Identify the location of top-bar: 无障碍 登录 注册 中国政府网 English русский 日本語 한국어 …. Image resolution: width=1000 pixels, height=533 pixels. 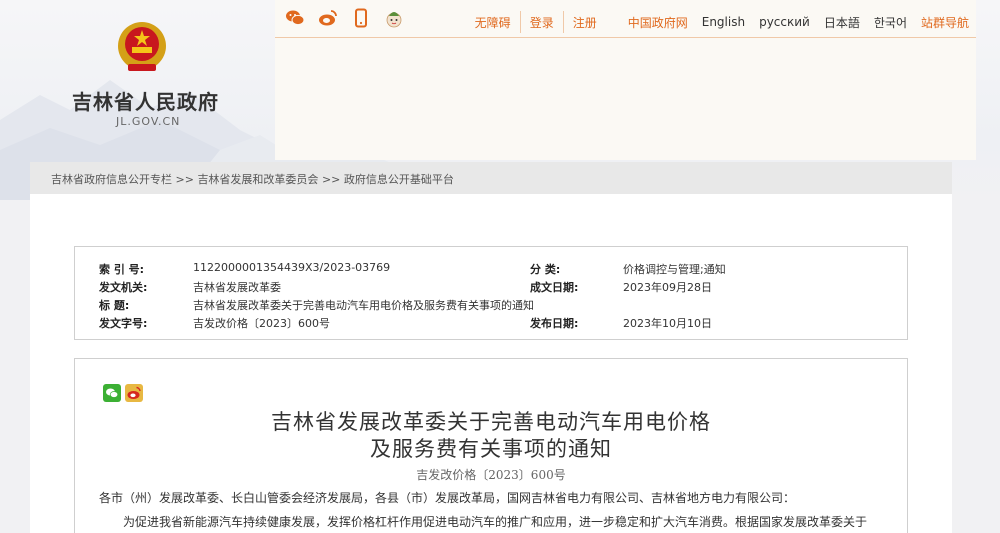
(625, 19).